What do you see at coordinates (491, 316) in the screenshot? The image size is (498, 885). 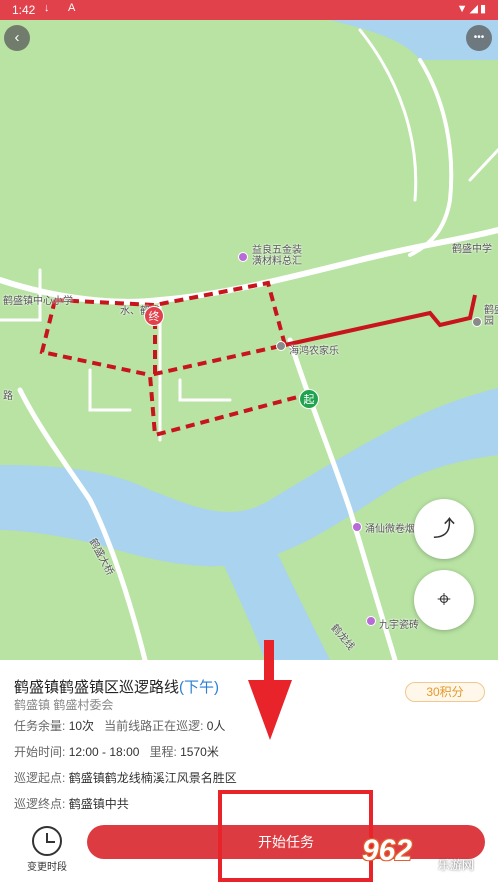 I see `map-label-right: 鹤盛 园` at bounding box center [491, 316].